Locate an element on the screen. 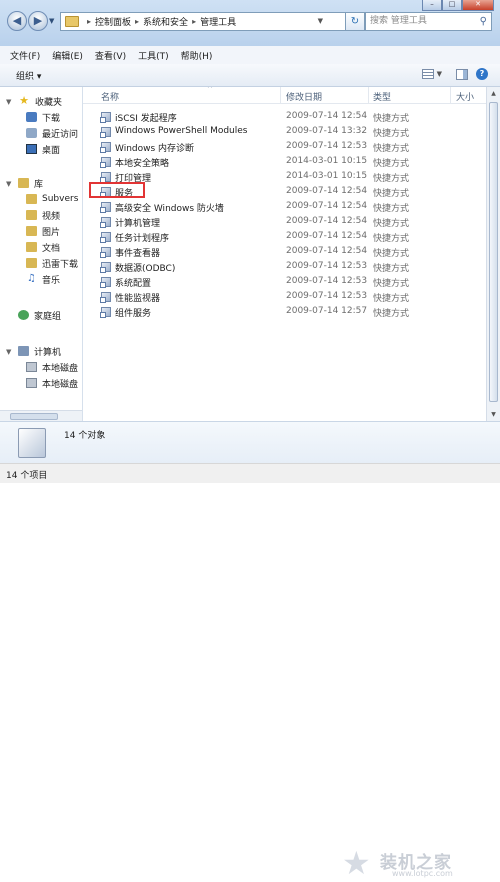 The height and width of the screenshot is (882, 500). file-name: 计算机管理 is located at coordinates (138, 224).